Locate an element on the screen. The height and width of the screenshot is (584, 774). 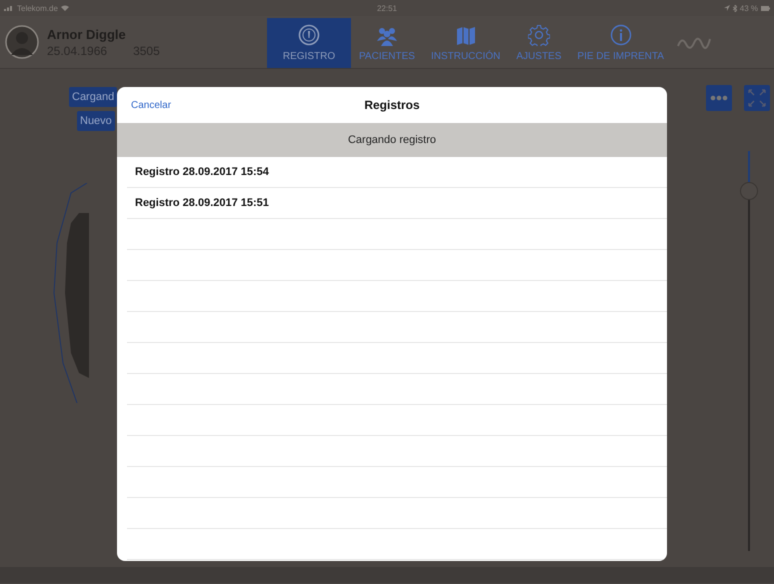
more-button is located at coordinates (719, 98).